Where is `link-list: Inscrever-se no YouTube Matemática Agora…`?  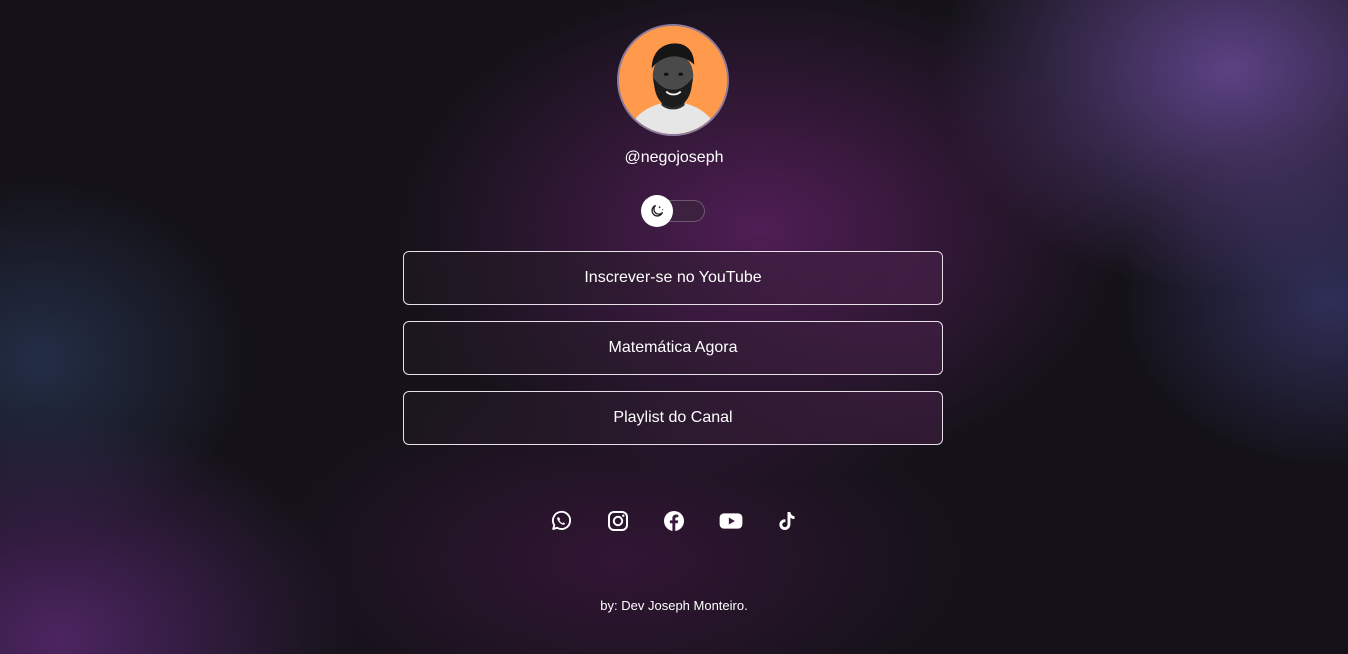
link-list: Inscrever-se no YouTube Matemática Agora… is located at coordinates (673, 356).